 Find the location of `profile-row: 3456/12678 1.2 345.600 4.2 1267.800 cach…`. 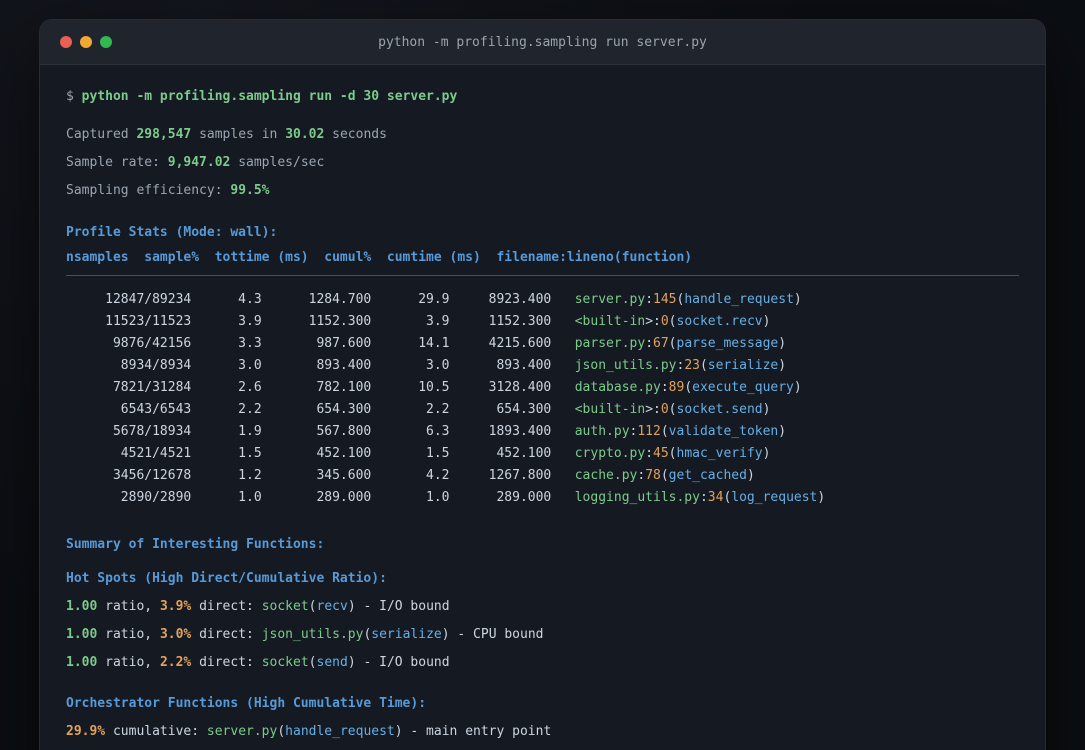

profile-row: 3456/12678 1.2 345.600 4.2 1267.800 cach… is located at coordinates (410, 475).